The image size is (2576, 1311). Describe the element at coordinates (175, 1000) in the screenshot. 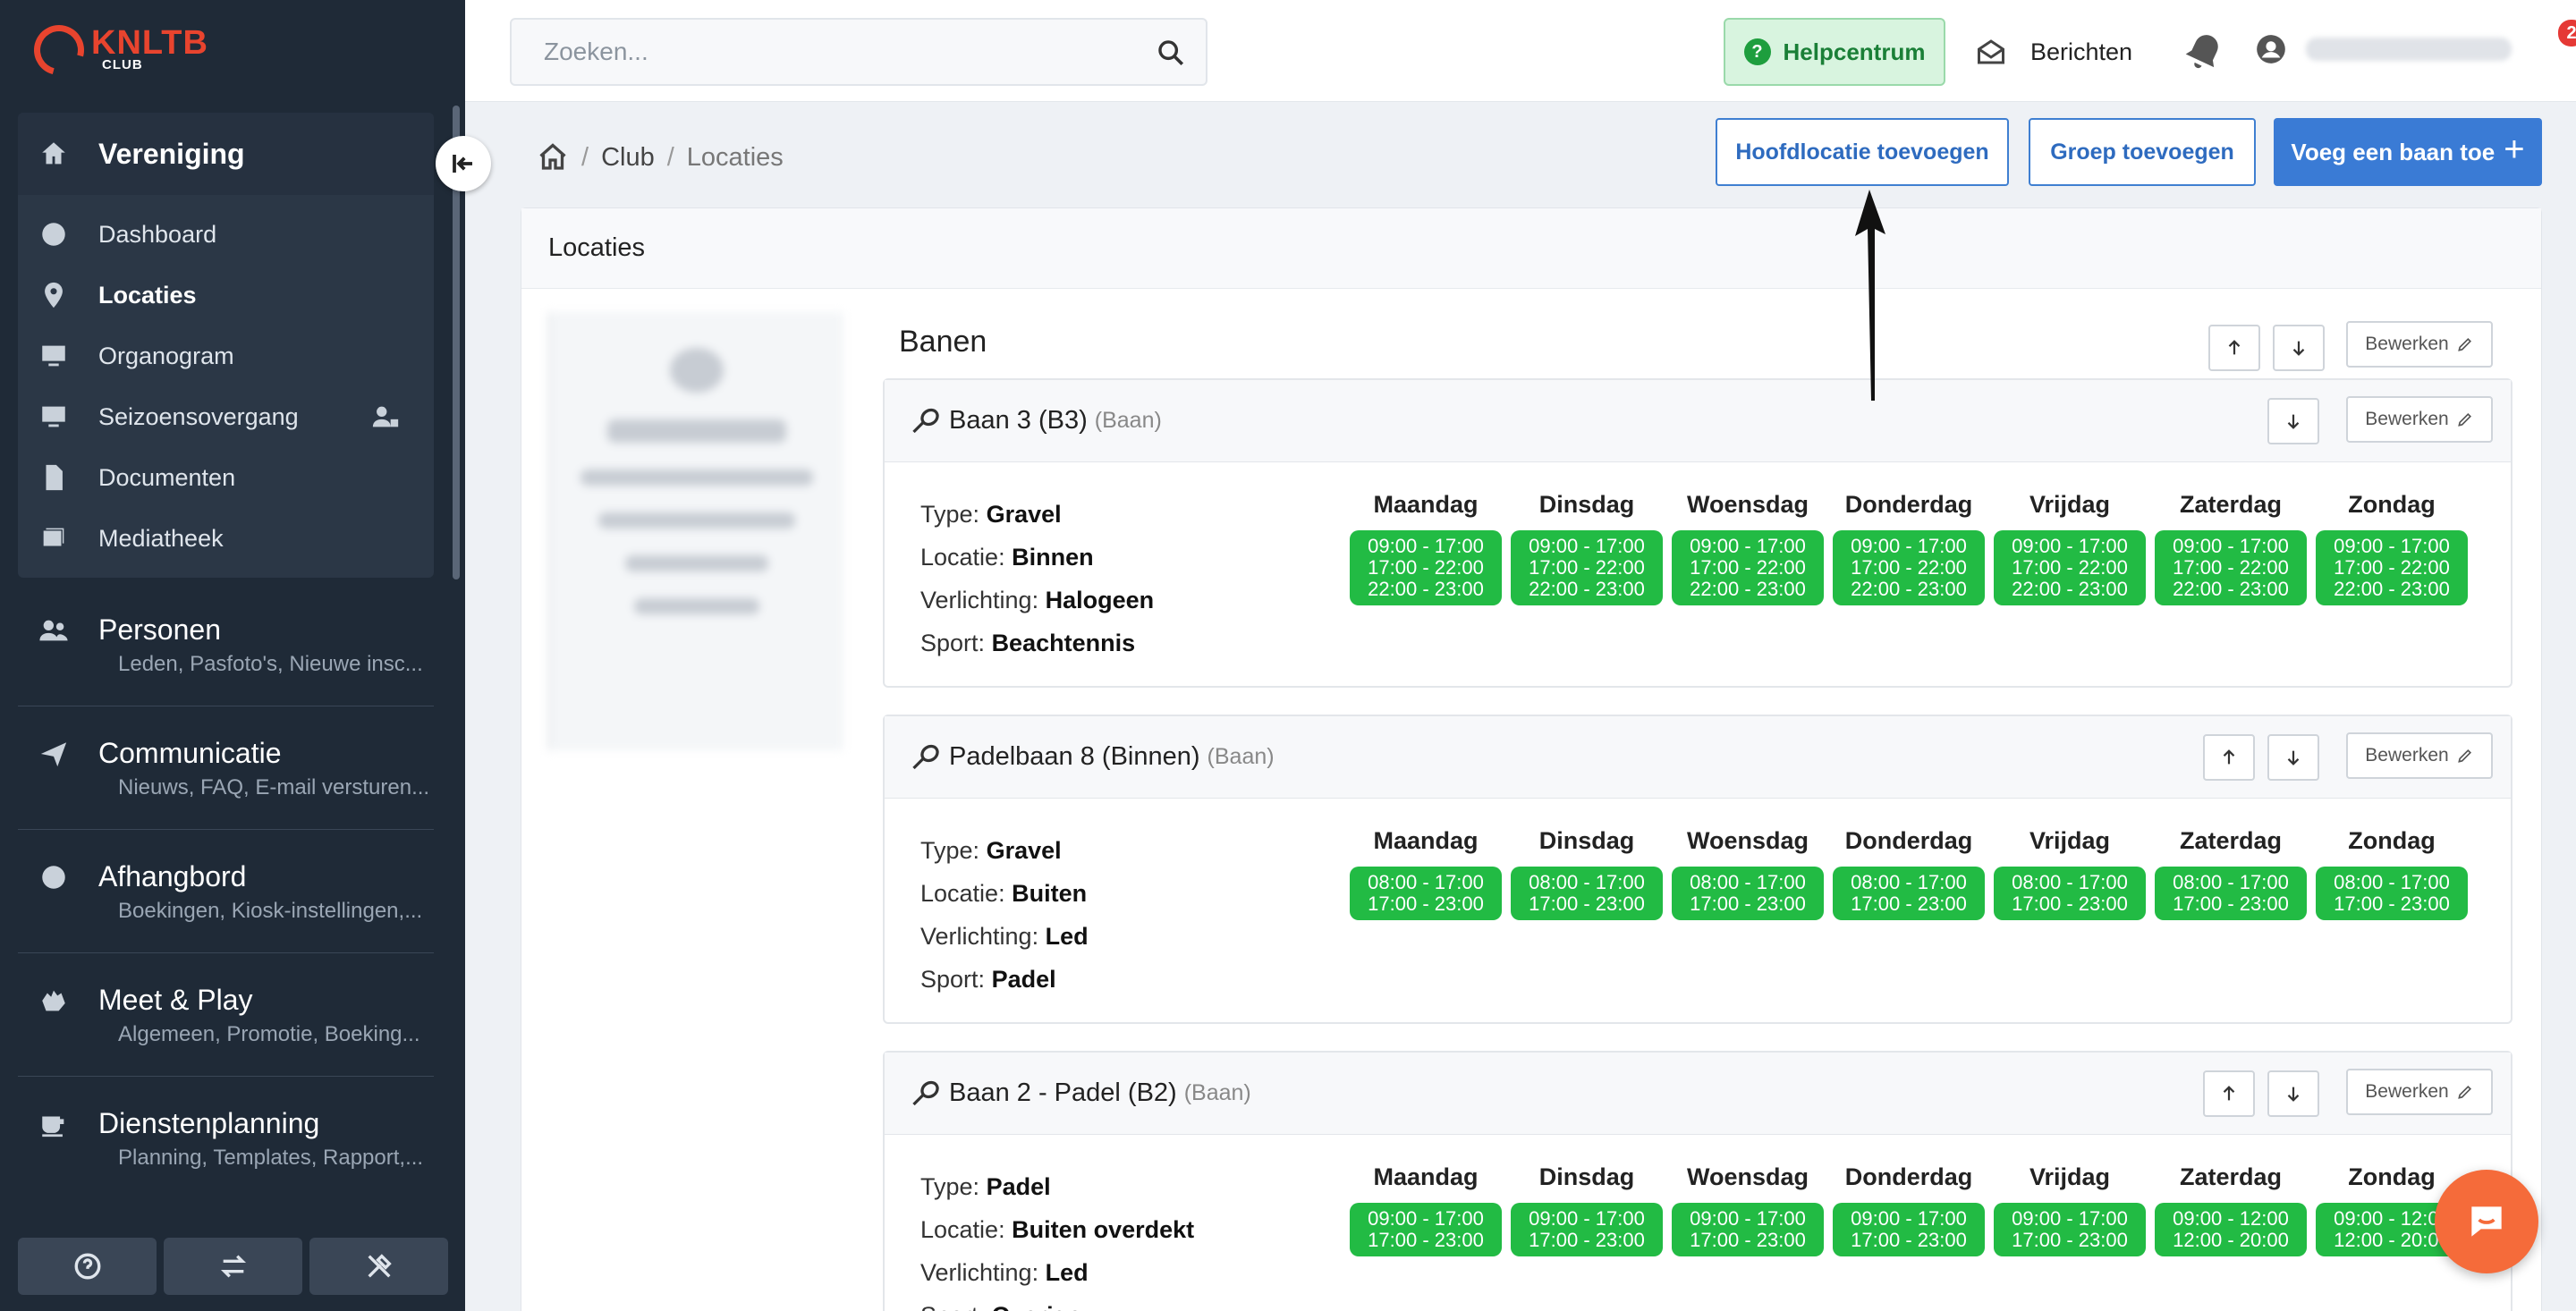

I see `section-title: Meet & Play` at that location.